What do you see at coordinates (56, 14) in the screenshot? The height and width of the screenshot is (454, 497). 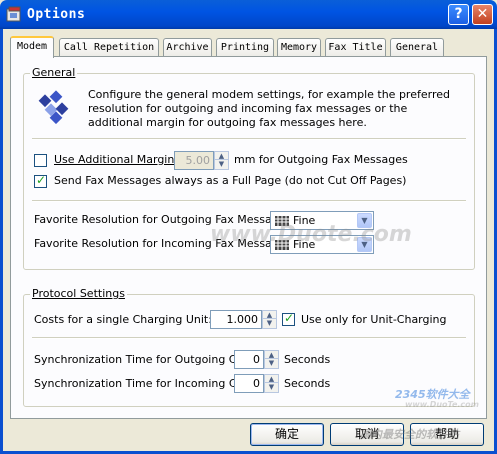 I see `window-title: Options` at bounding box center [56, 14].